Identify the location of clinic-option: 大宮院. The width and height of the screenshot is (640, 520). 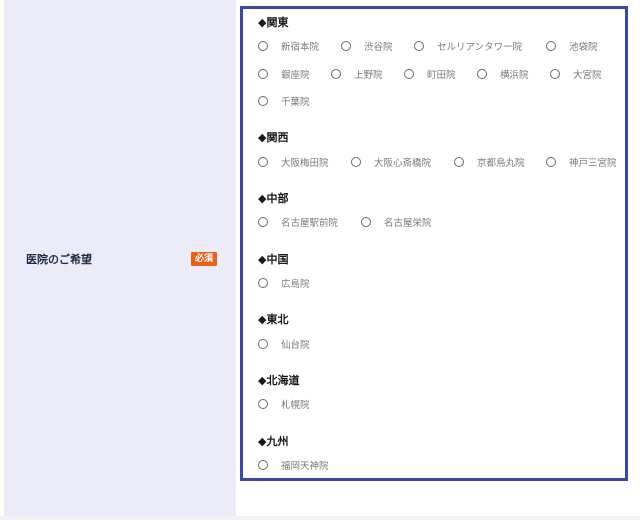
(576, 74).